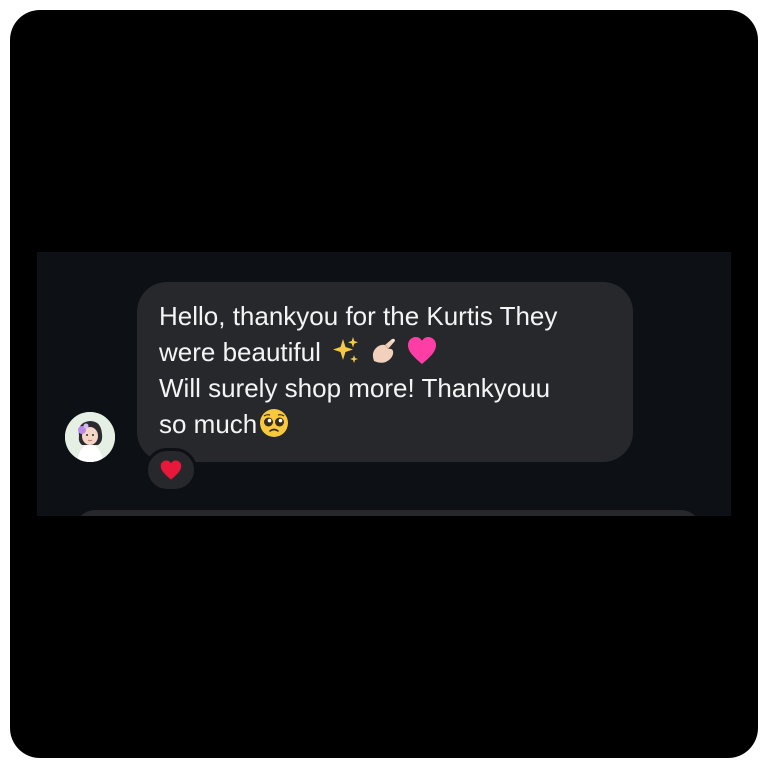 This screenshot has height=768, width=768. What do you see at coordinates (244, 352) in the screenshot?
I see `message-text: were beautiful` at bounding box center [244, 352].